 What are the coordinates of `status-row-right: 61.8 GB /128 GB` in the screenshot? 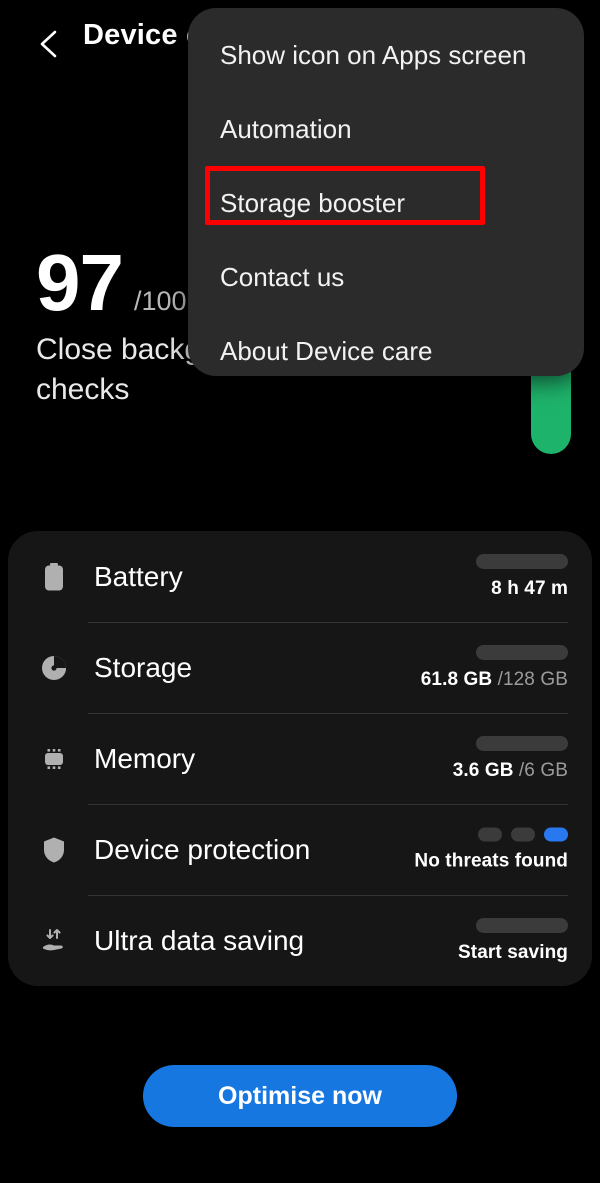 It's located at (453, 667).